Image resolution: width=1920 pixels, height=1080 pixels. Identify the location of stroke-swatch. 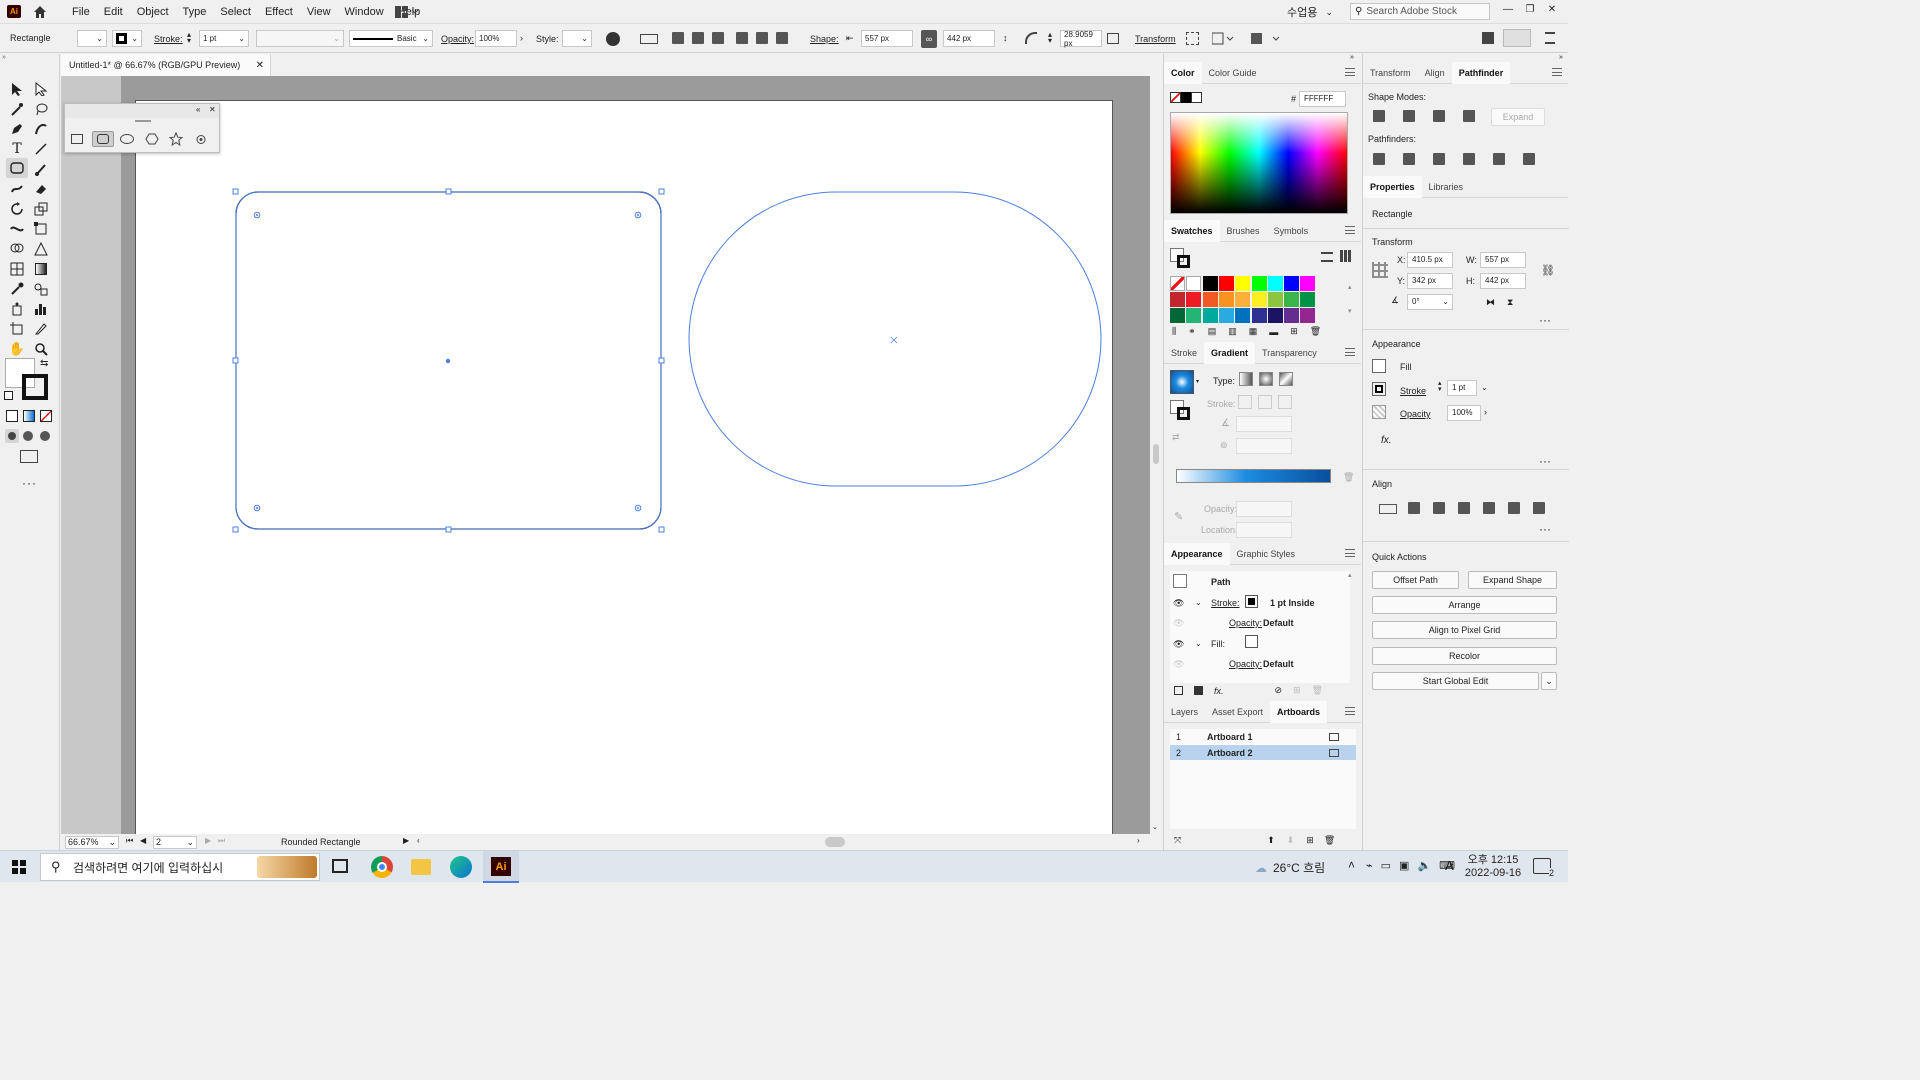
(35, 387).